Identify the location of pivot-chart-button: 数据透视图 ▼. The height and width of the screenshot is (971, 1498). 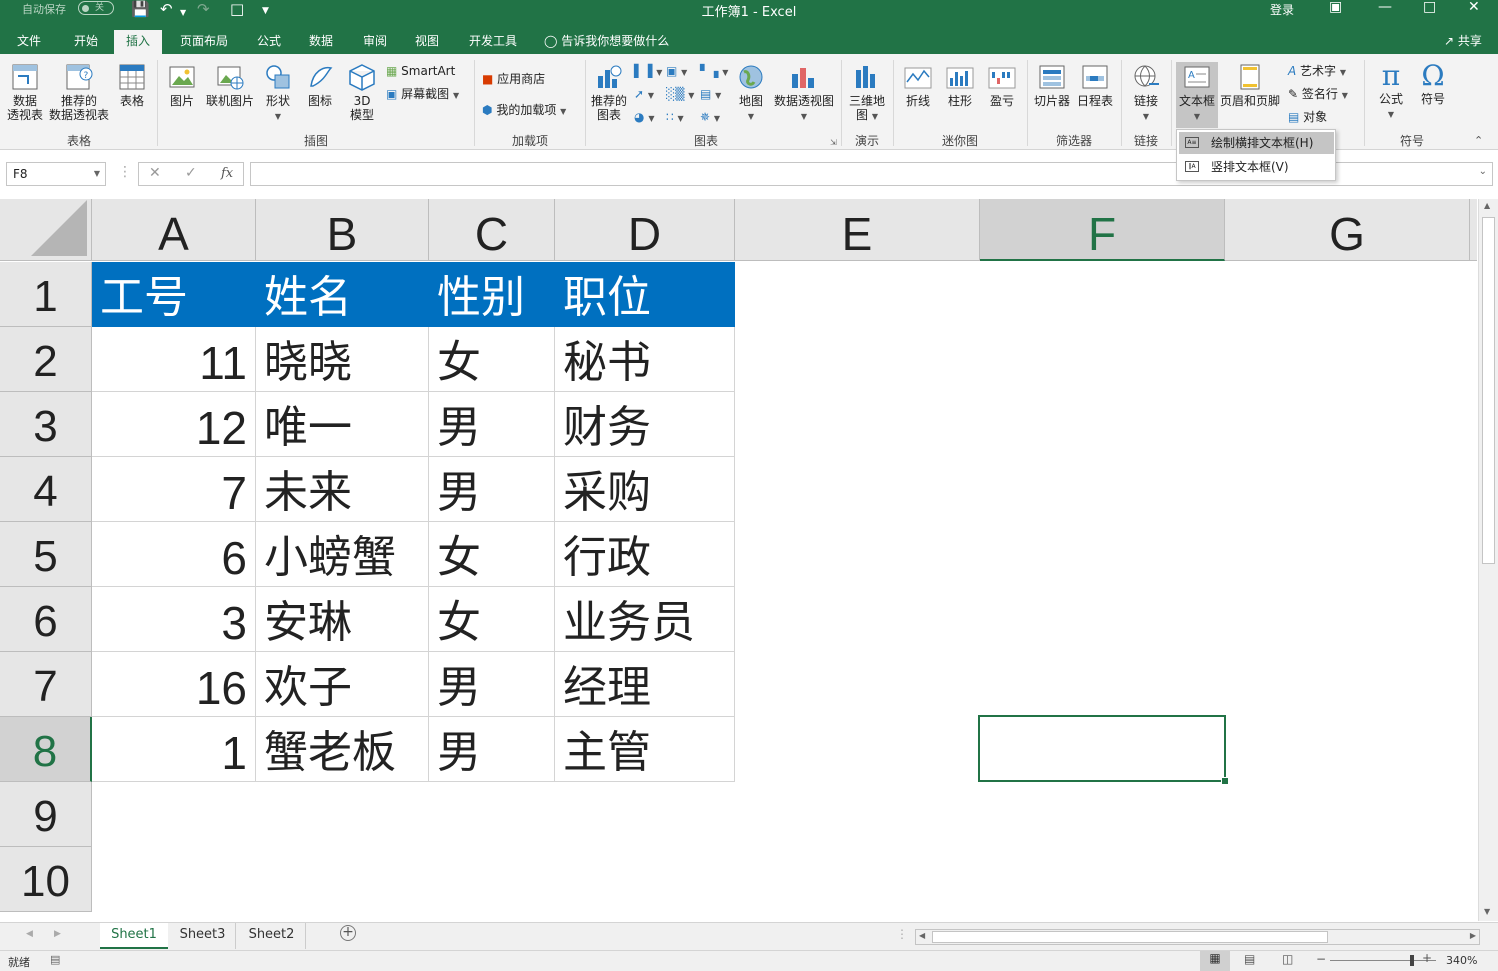
(804, 93).